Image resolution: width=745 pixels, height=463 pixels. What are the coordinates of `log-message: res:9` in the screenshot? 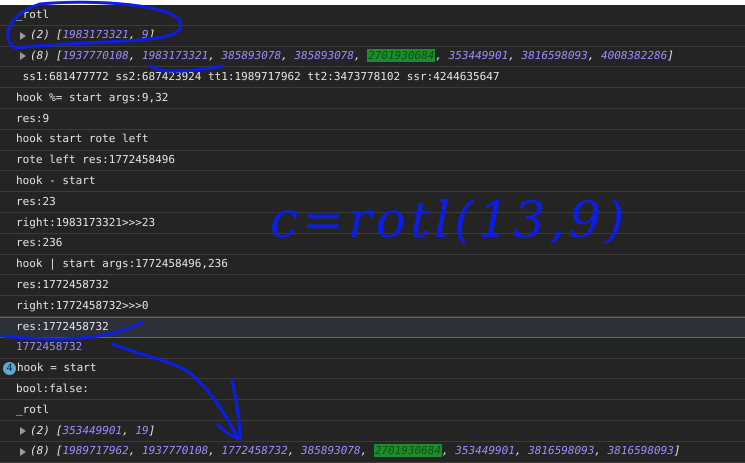 It's located at (33, 118).